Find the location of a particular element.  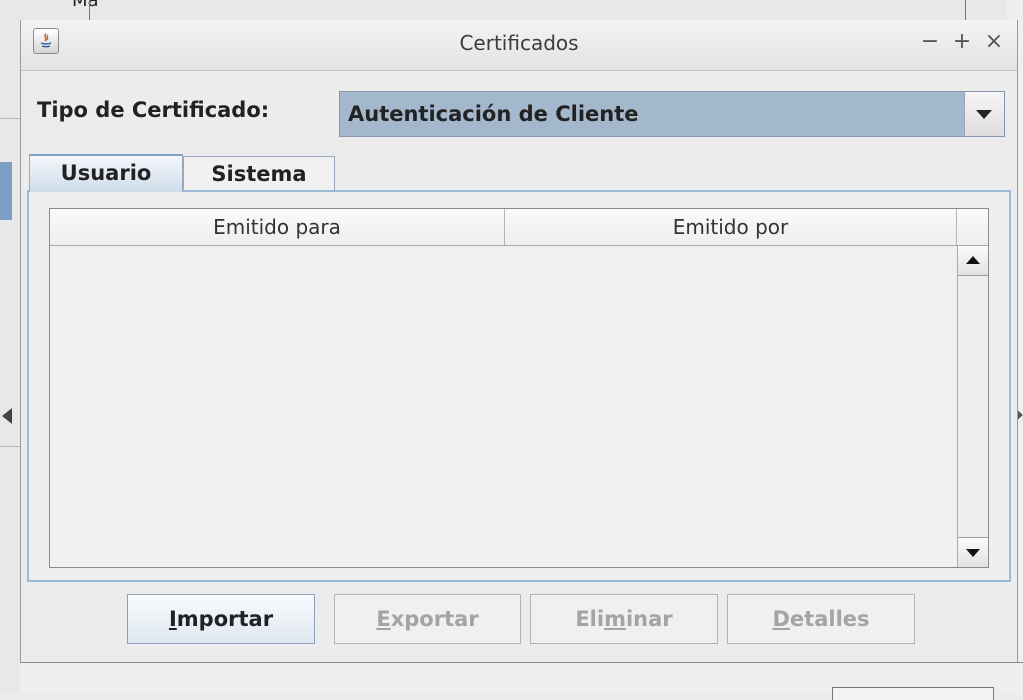

background-window-top: Ma is located at coordinates (522, 10).